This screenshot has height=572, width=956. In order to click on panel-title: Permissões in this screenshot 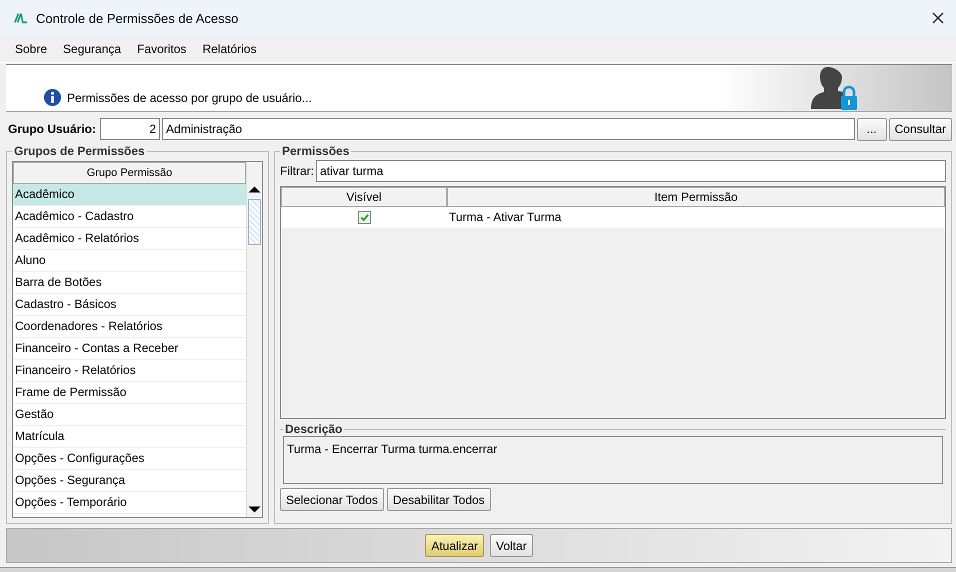, I will do `click(315, 151)`.